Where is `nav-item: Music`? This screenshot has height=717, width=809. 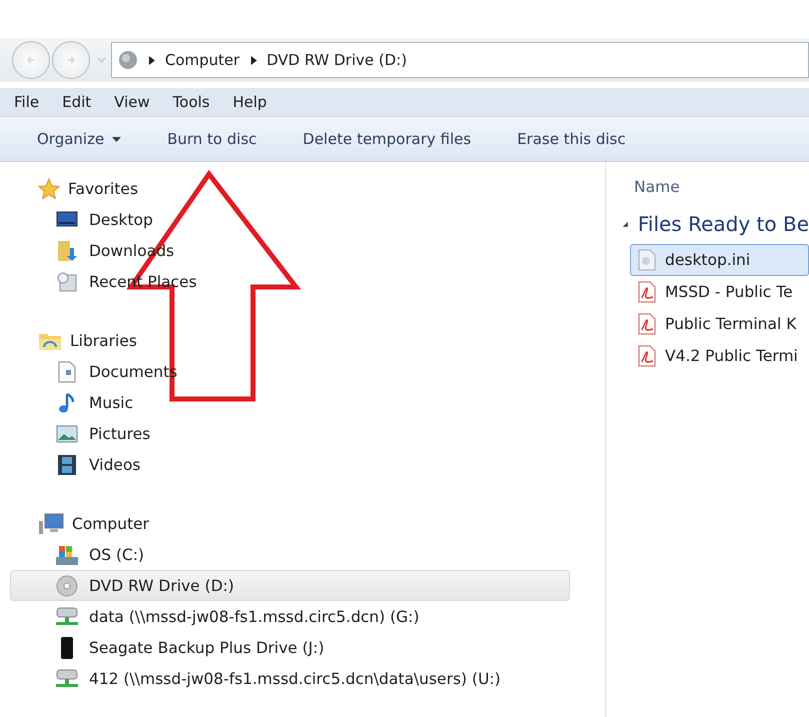 nav-item: Music is located at coordinates (290, 402).